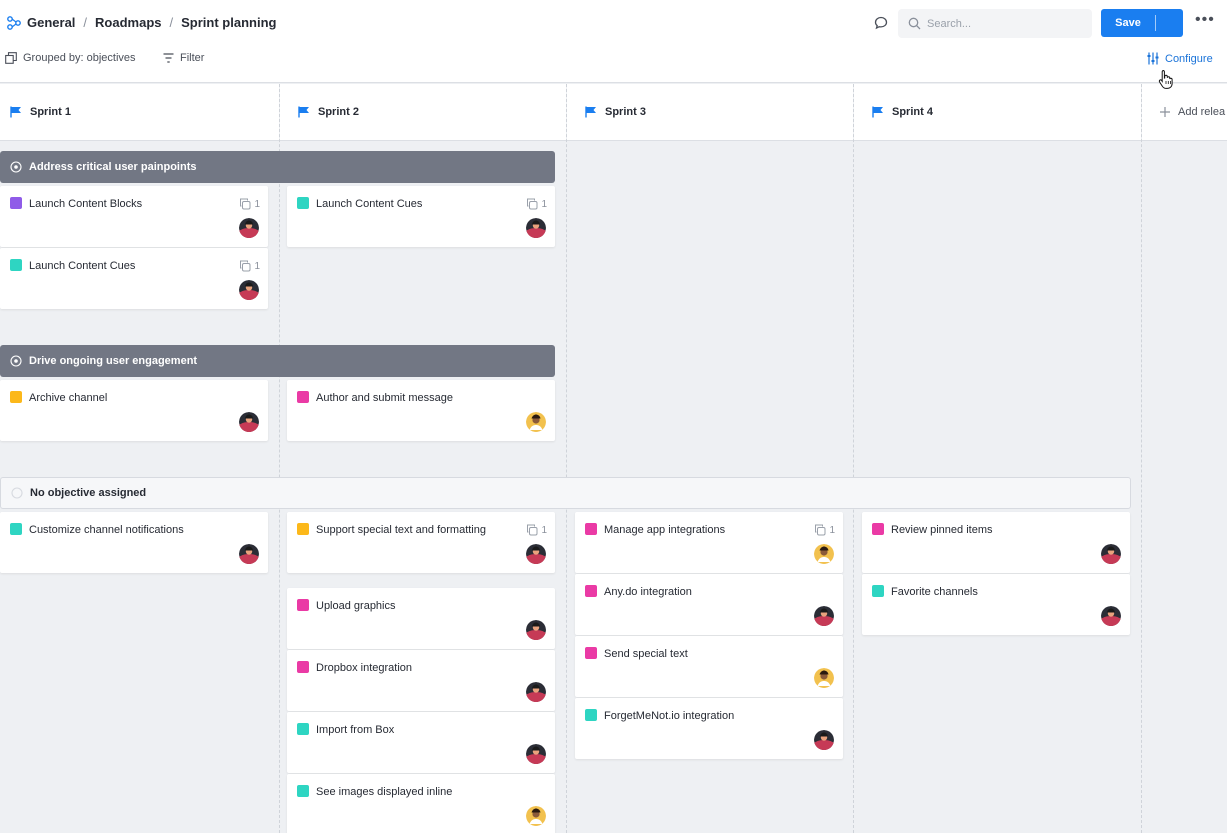 Image resolution: width=1227 pixels, height=833 pixels. What do you see at coordinates (1204, 21) in the screenshot?
I see `more-options-icon: •••` at bounding box center [1204, 21].